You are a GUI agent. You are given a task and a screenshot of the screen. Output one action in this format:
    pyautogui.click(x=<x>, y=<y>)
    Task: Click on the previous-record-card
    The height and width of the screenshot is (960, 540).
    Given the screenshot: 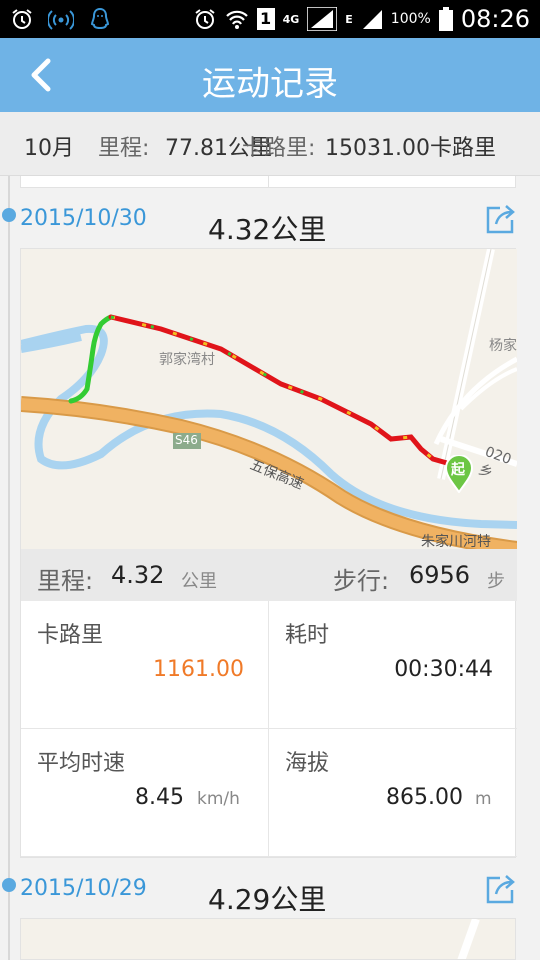 What is the action you would take?
    pyautogui.click(x=268, y=182)
    